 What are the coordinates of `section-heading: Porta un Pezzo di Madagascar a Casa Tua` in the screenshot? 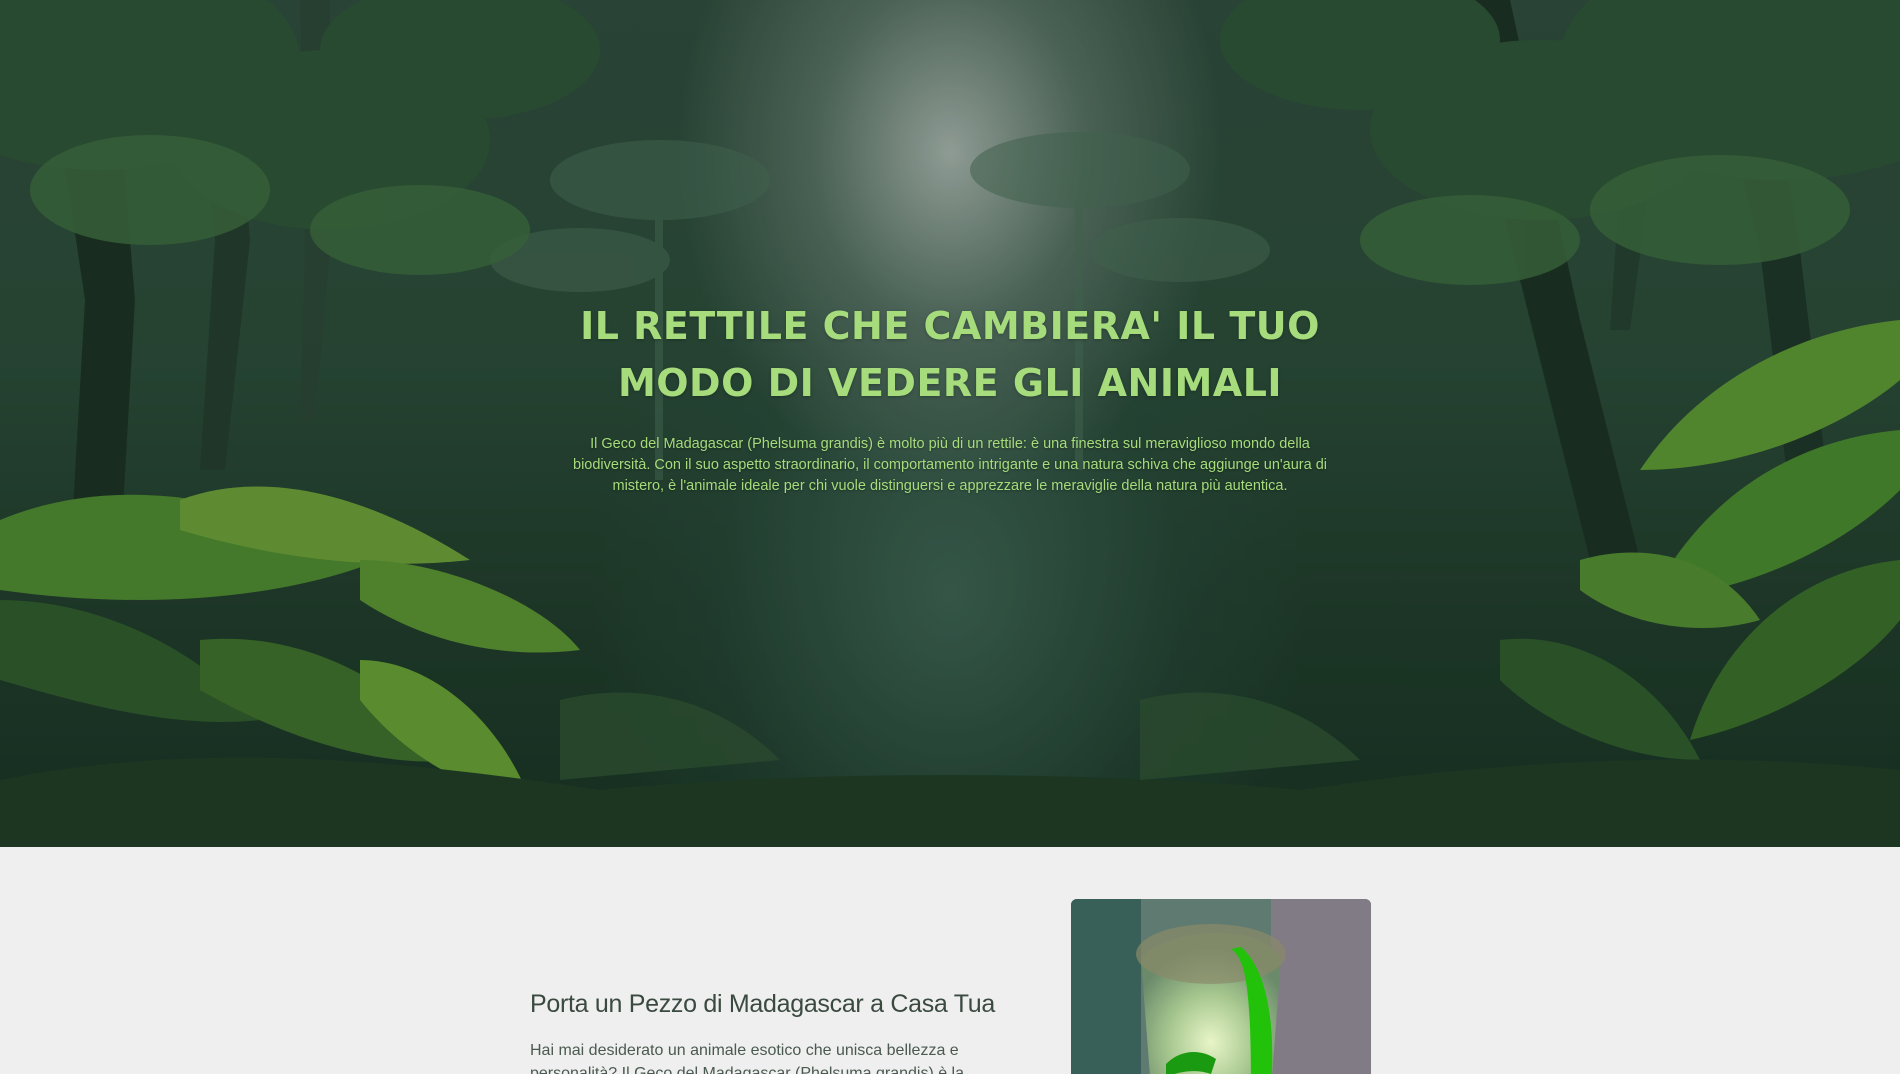 It's located at (762, 1004).